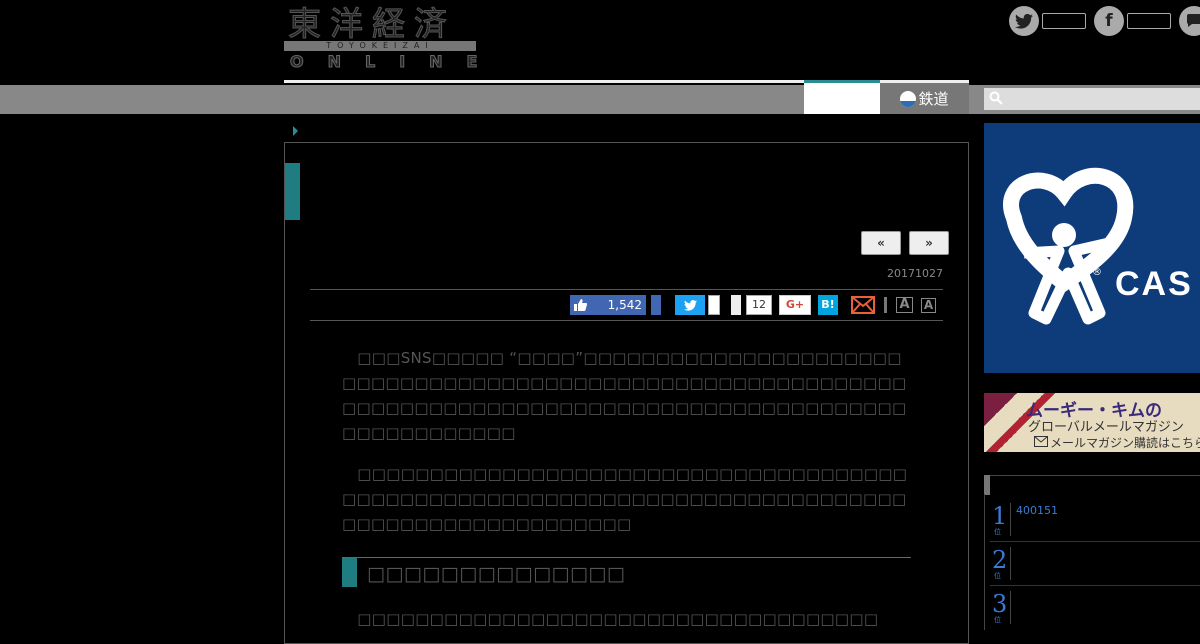 This screenshot has width=1200, height=644. Describe the element at coordinates (714, 305) in the screenshot. I see `tweet-count` at that location.